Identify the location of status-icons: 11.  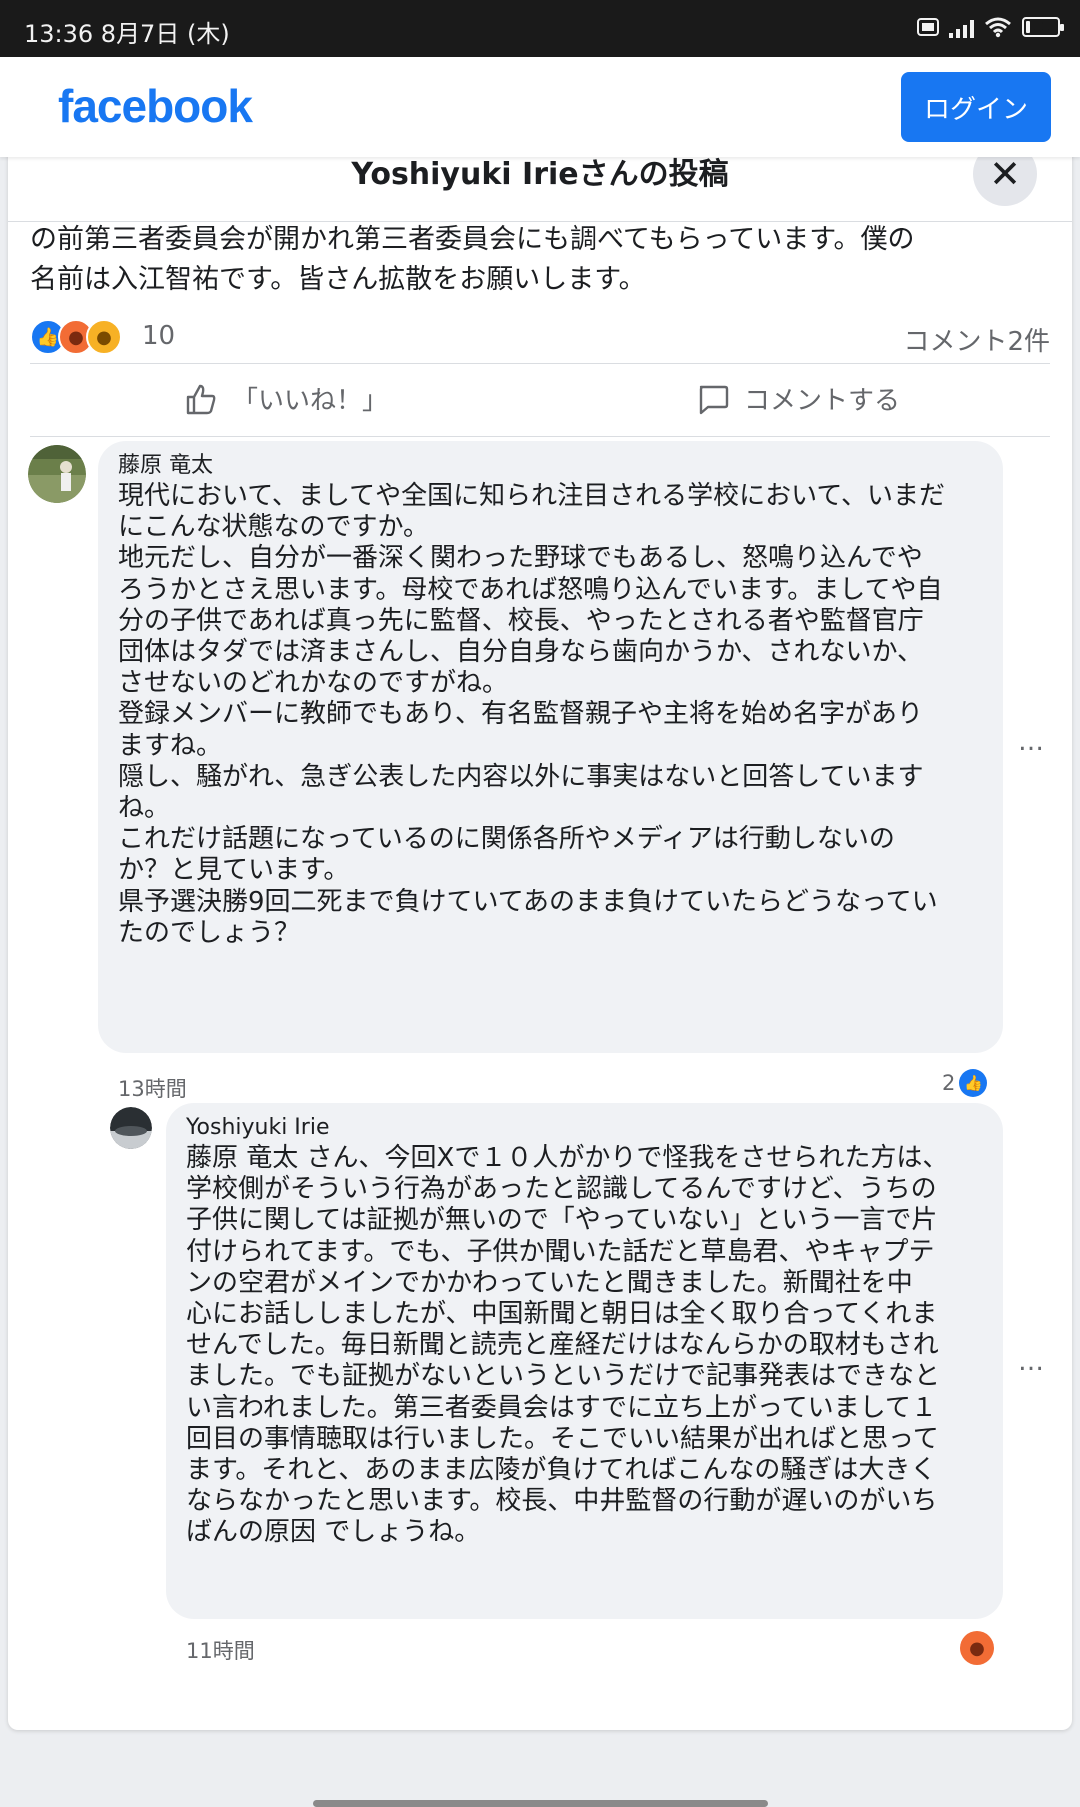
(990, 27).